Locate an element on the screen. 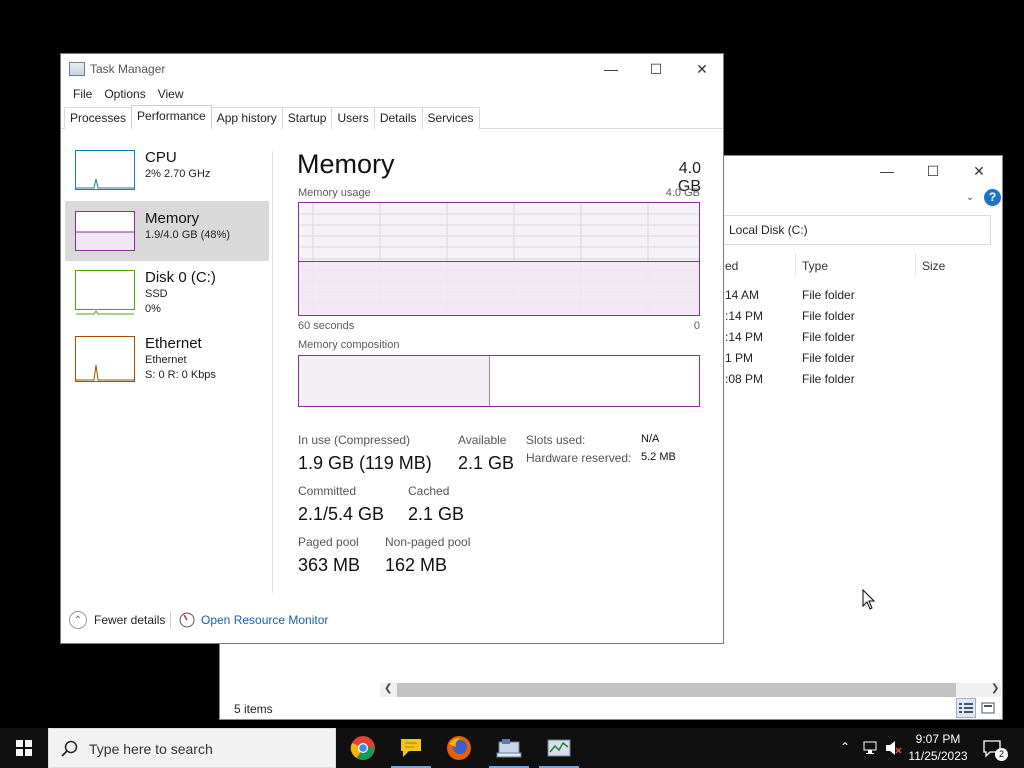  firefox-icon is located at coordinates (459, 748).